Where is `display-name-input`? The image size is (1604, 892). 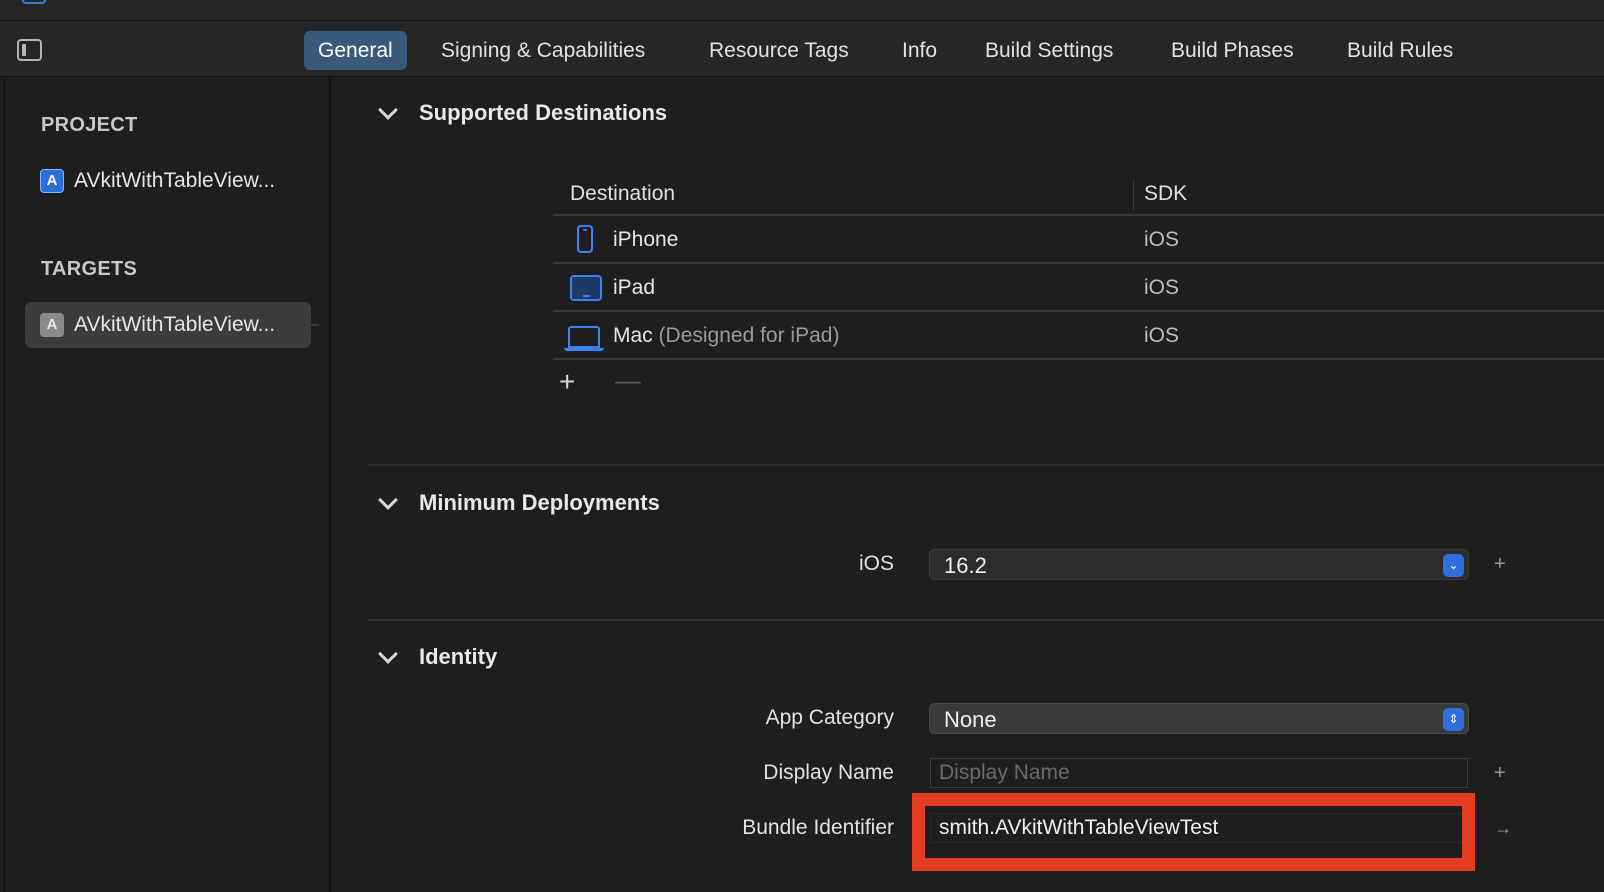 display-name-input is located at coordinates (1199, 773).